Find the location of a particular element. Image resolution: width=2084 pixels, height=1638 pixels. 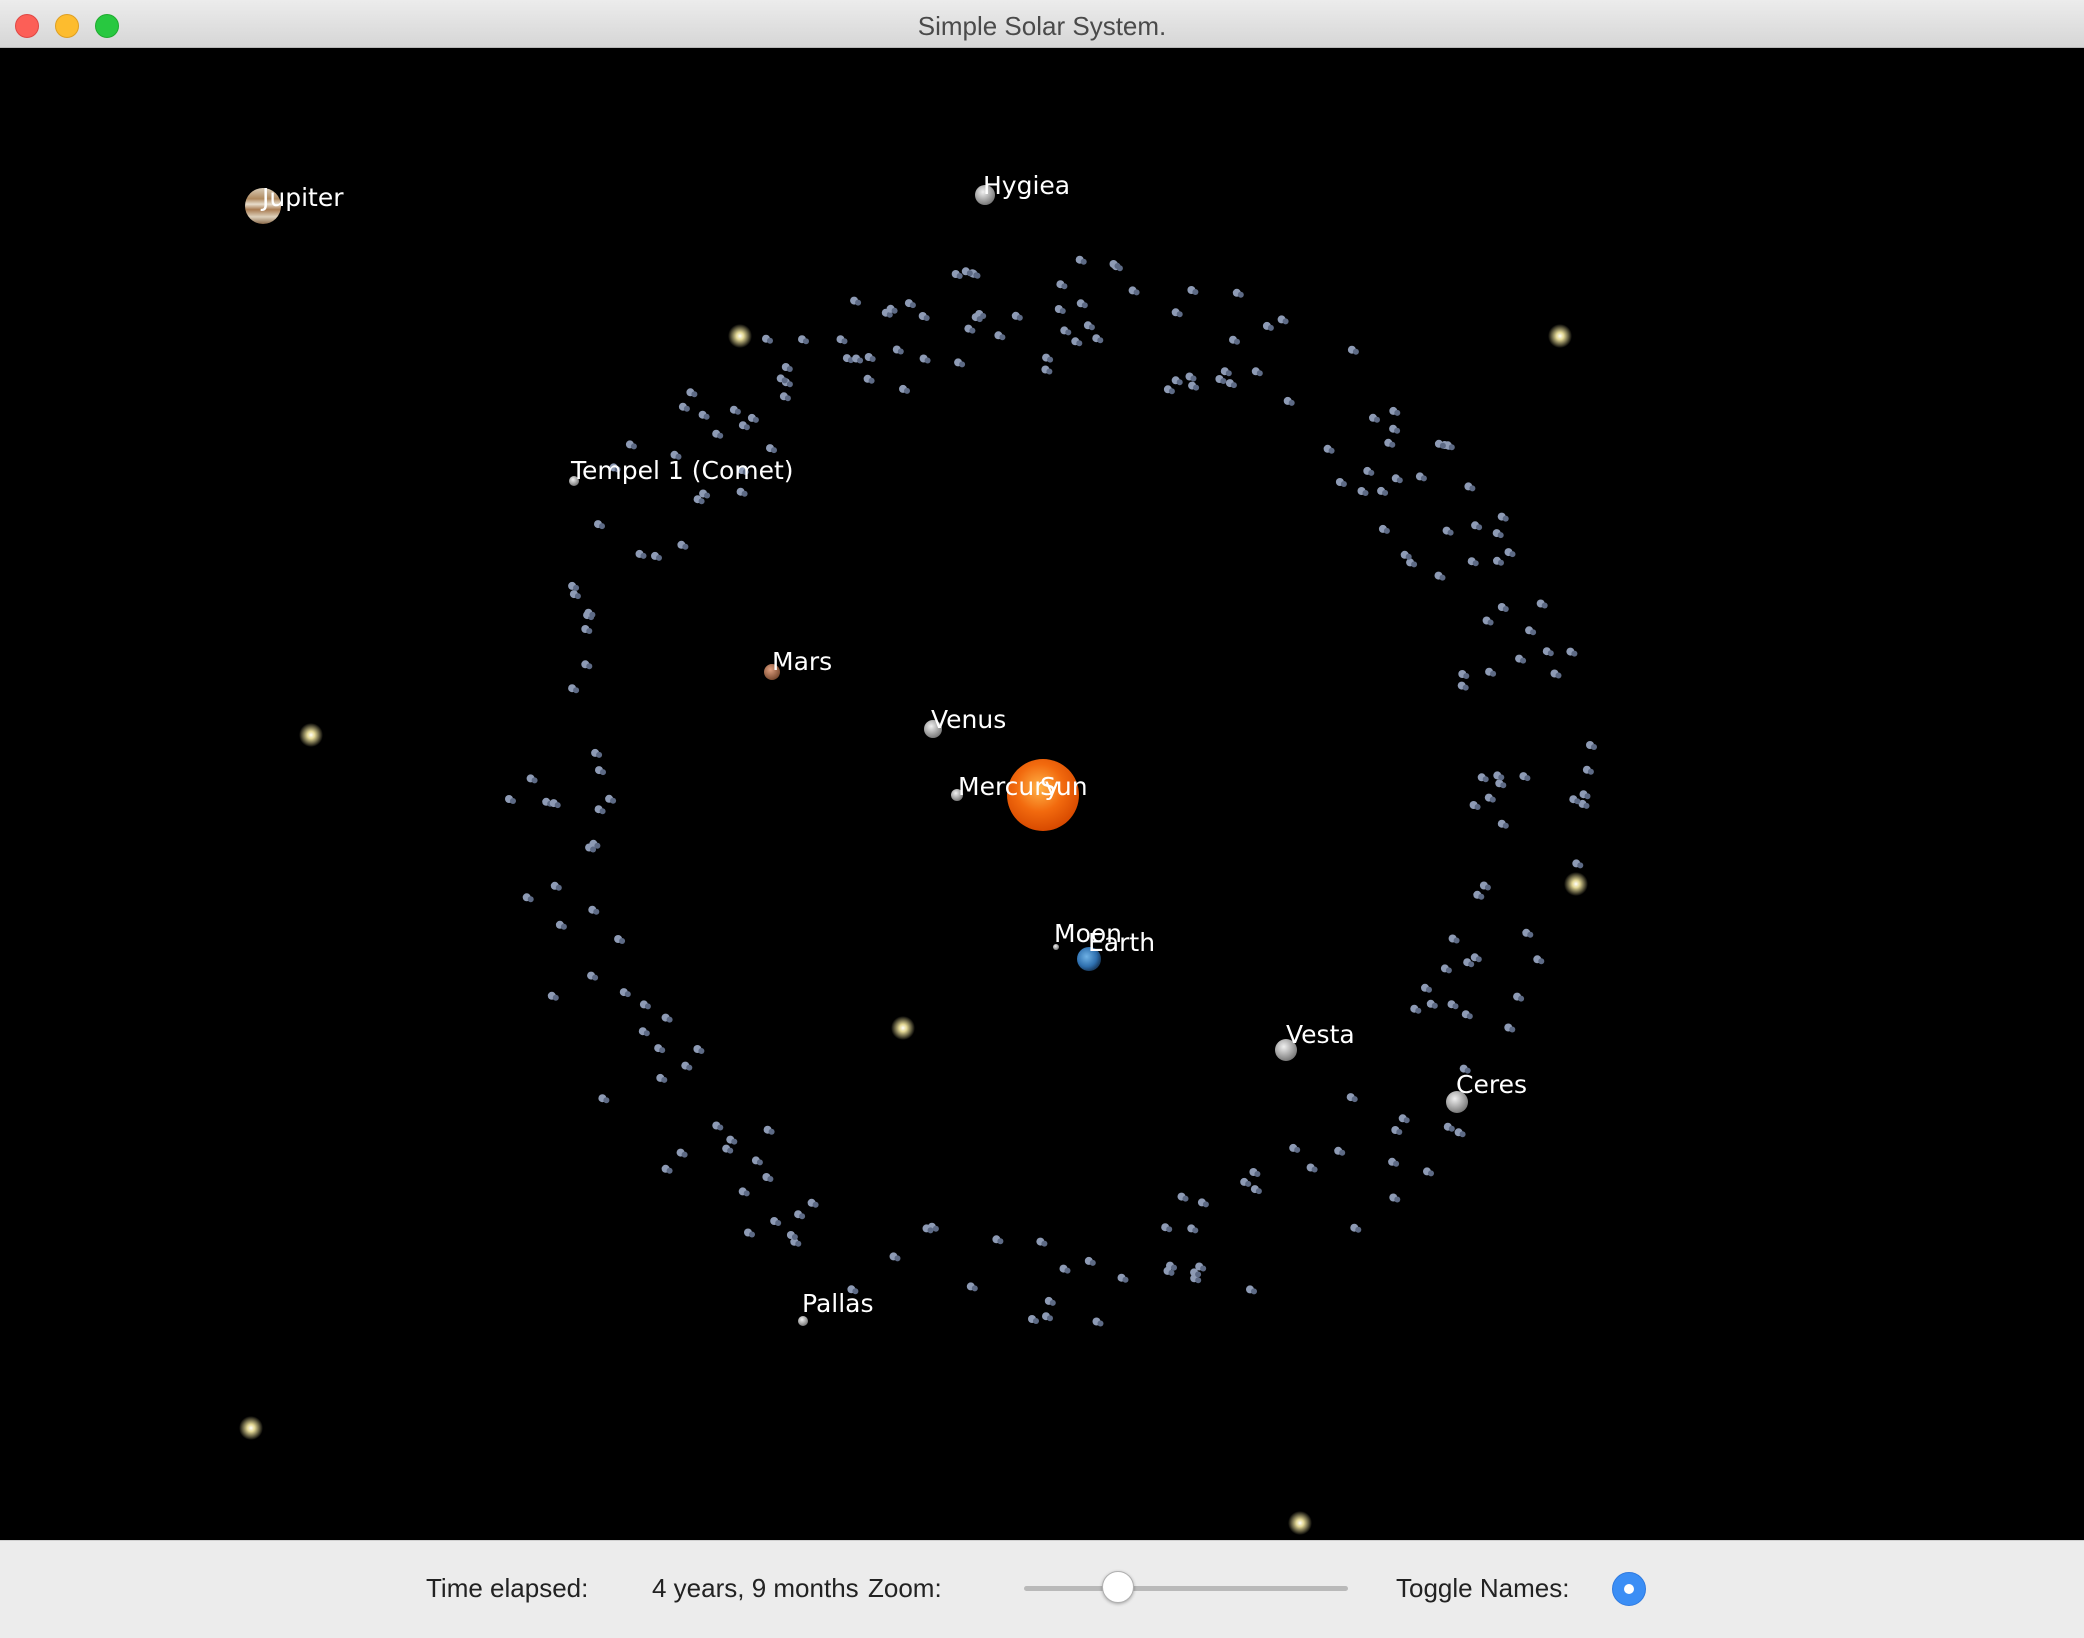

zoom-slider-thumb is located at coordinates (1117, 1587).